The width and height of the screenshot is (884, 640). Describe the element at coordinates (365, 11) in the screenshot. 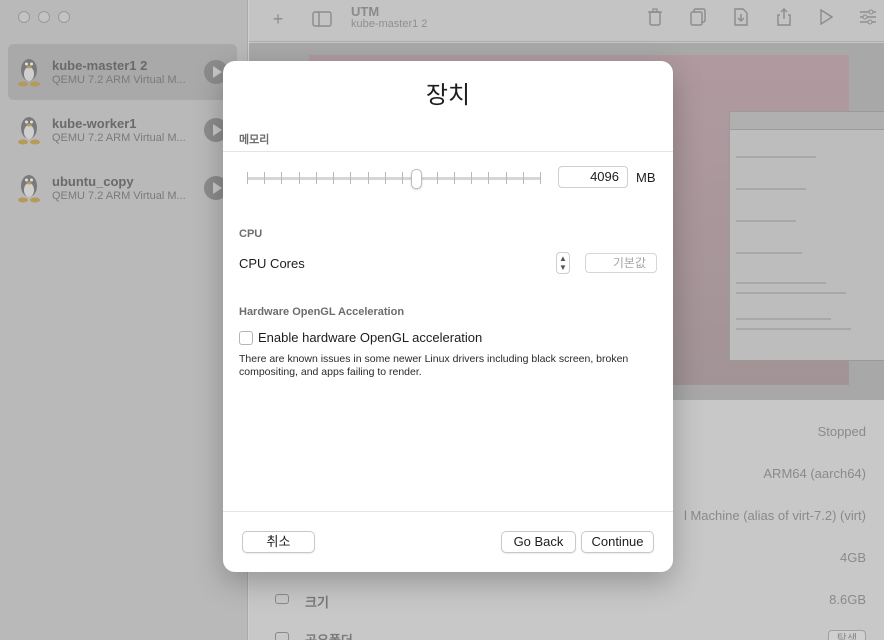

I see `app-title: UTM` at that location.